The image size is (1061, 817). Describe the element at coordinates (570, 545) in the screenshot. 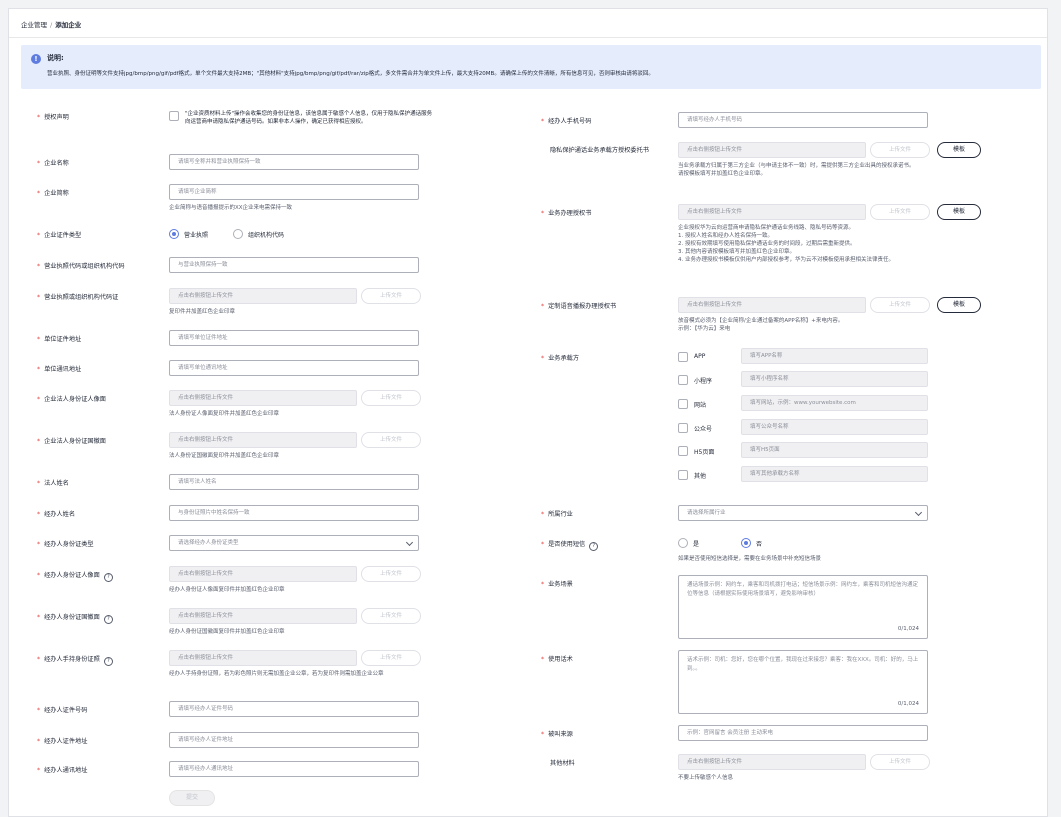

I see `sms-label: * 是否使用短信?` at that location.